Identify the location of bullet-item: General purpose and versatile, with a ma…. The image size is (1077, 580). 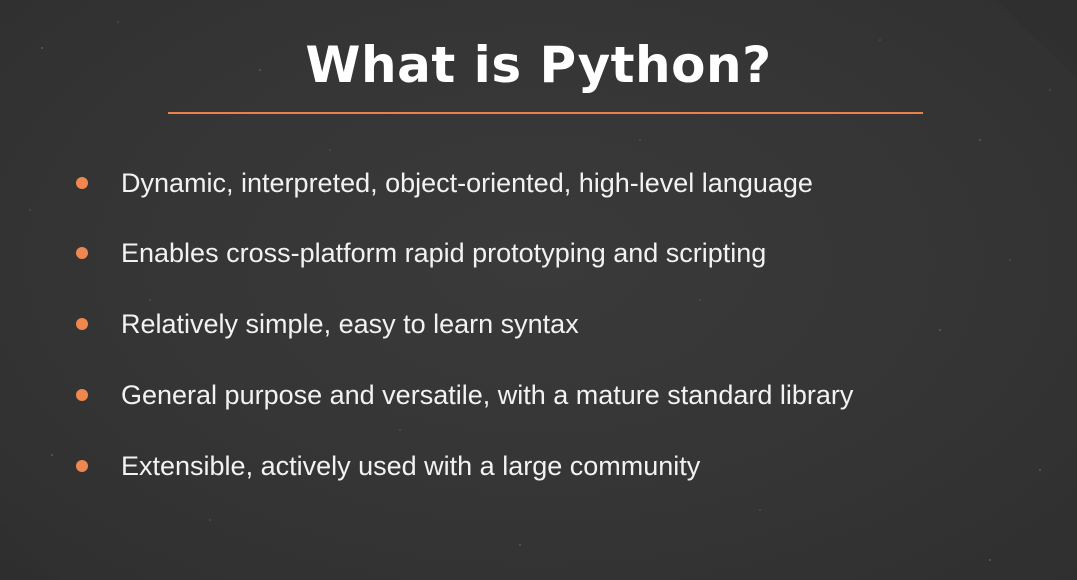
(500, 395).